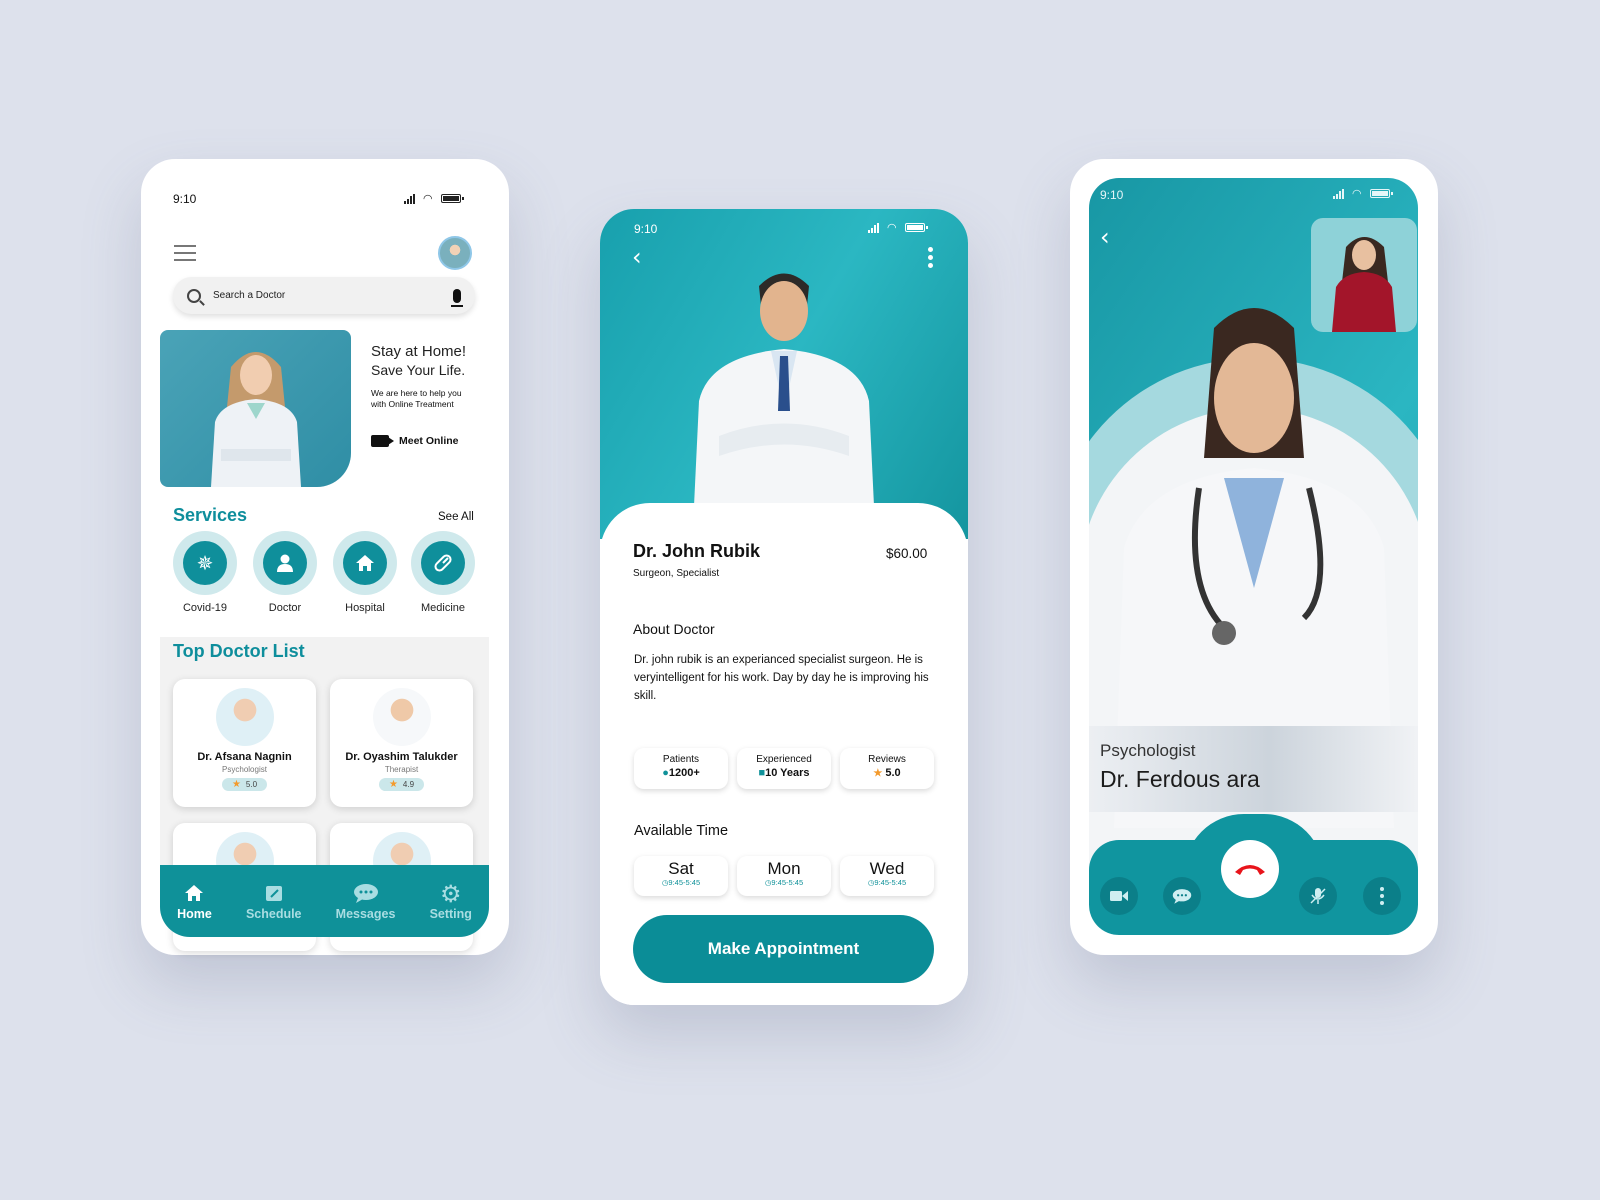  I want to click on doctor-photo, so click(244, 717).